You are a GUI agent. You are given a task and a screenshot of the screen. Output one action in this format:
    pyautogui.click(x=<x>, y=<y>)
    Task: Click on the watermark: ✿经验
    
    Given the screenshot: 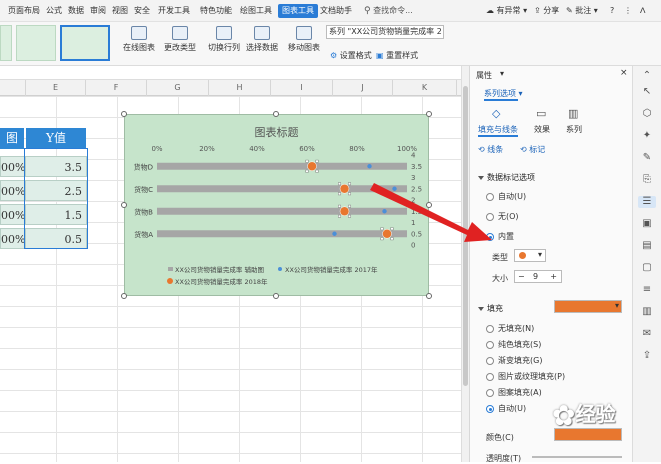 What is the action you would take?
    pyautogui.click(x=604, y=420)
    